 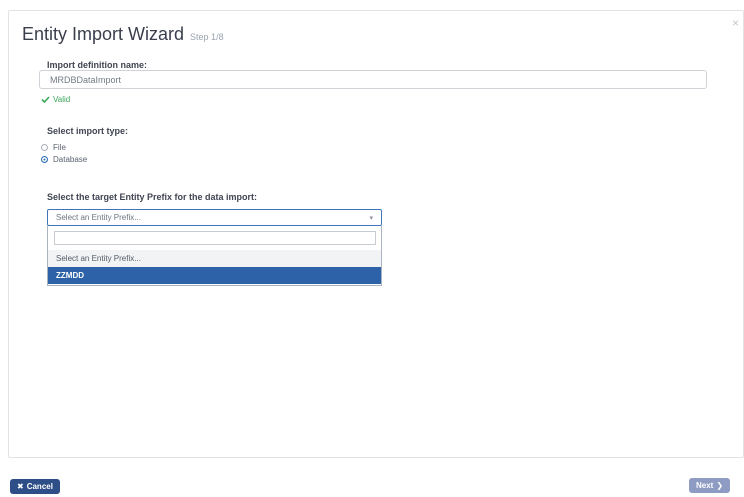 I want to click on radio-option-database: Database, so click(x=64, y=159).